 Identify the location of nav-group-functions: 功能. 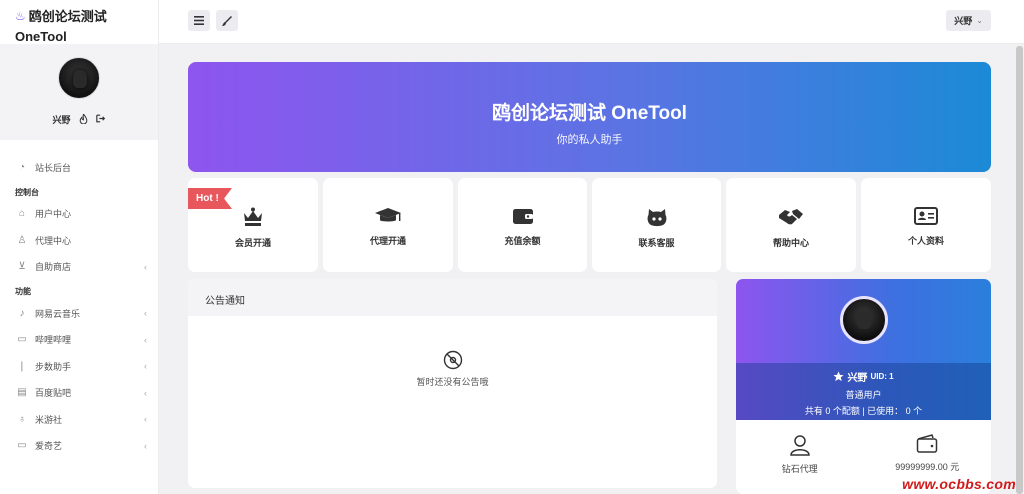
(23, 291).